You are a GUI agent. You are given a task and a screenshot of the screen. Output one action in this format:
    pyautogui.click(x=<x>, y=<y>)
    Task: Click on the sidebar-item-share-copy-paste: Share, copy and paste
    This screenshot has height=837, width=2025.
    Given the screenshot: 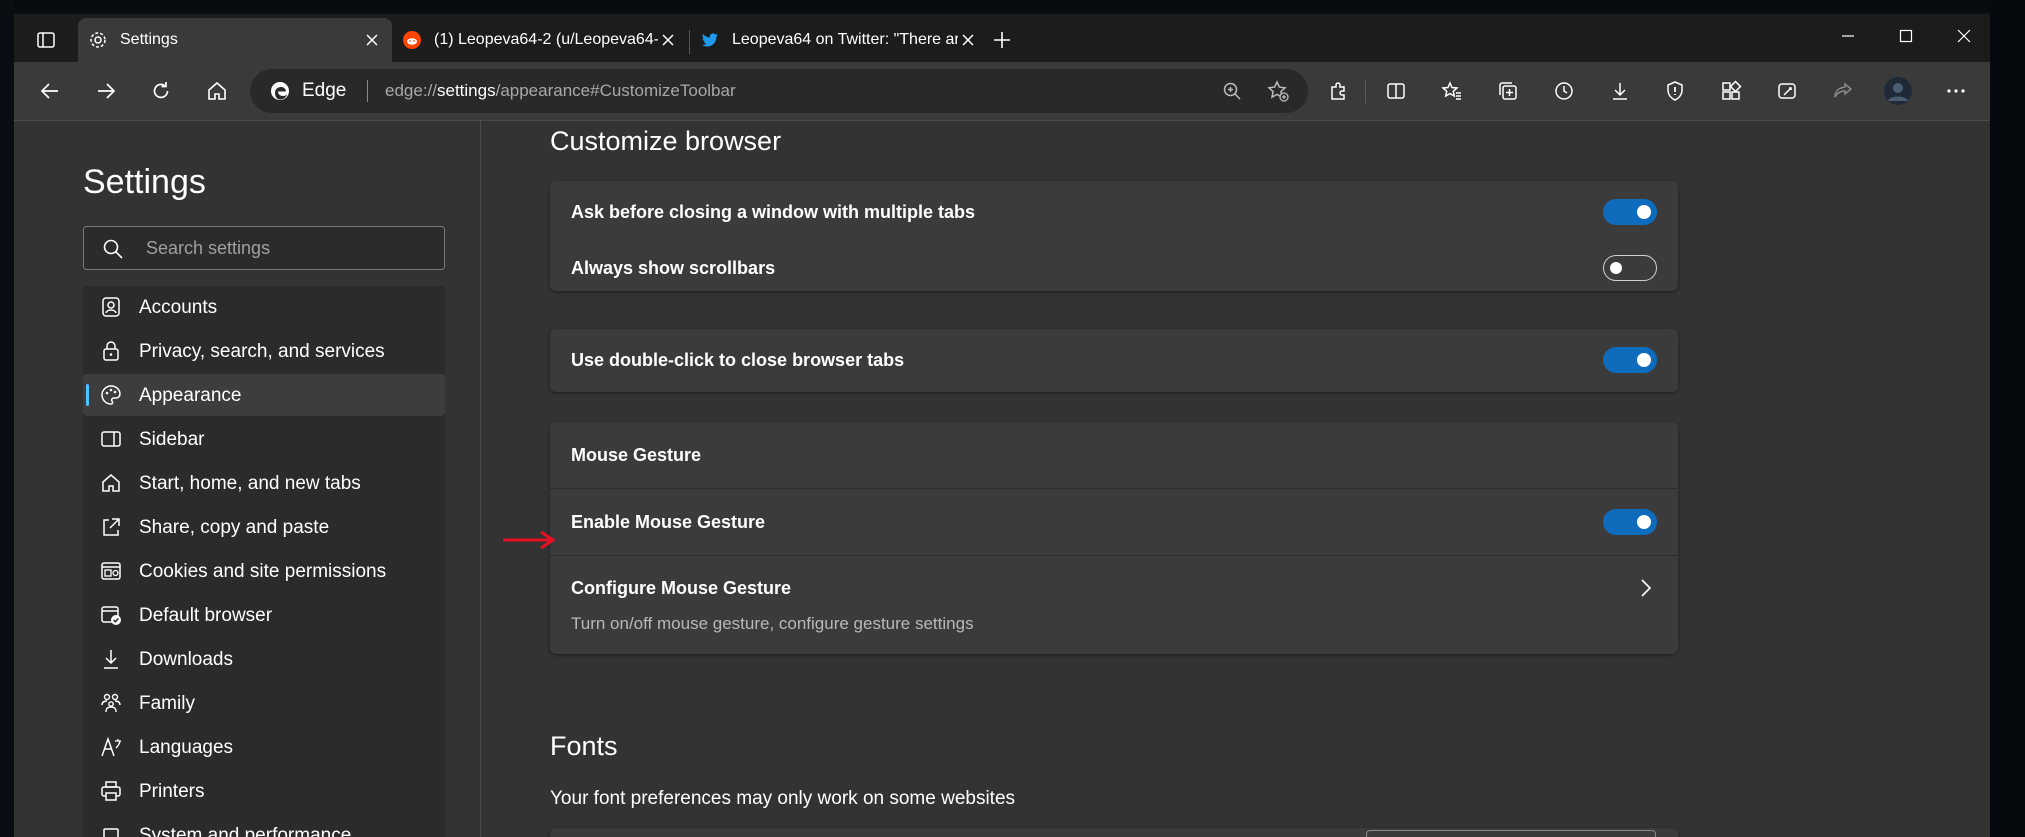 What is the action you would take?
    pyautogui.click(x=264, y=527)
    